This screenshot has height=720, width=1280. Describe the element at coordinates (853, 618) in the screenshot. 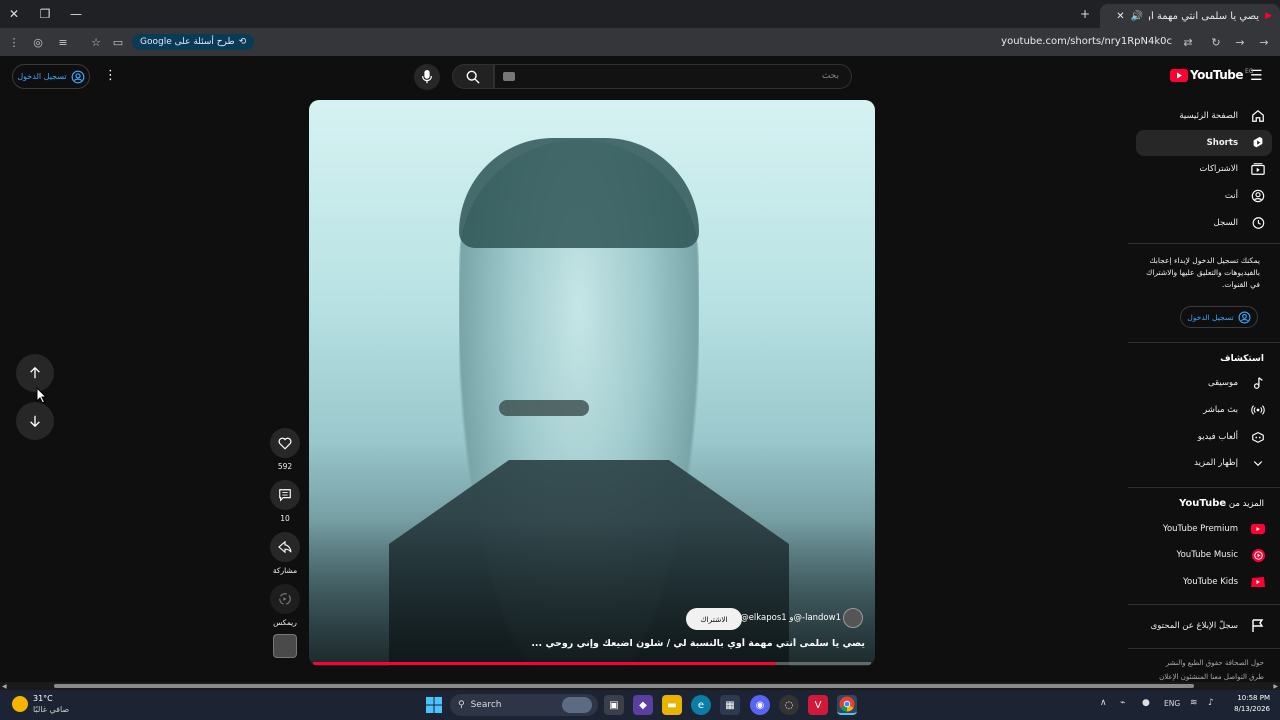

I see `channel-avatar` at that location.